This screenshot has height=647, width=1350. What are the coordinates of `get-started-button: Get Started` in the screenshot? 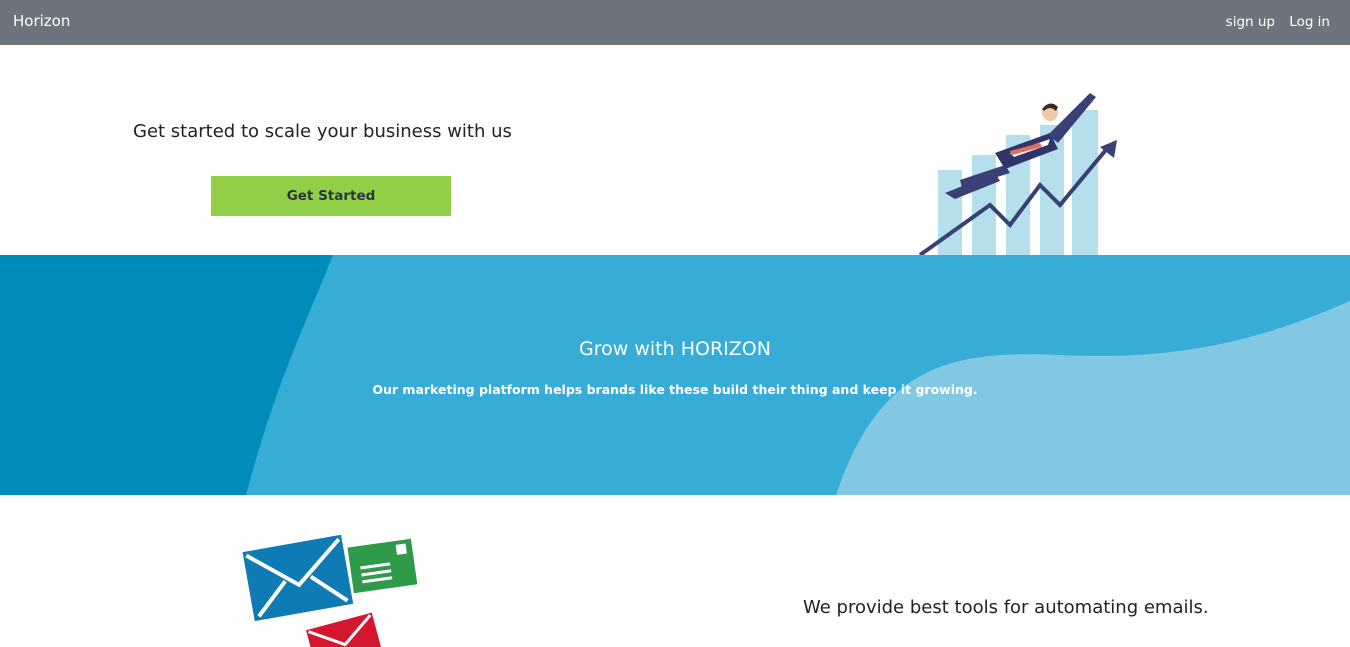 It's located at (331, 196).